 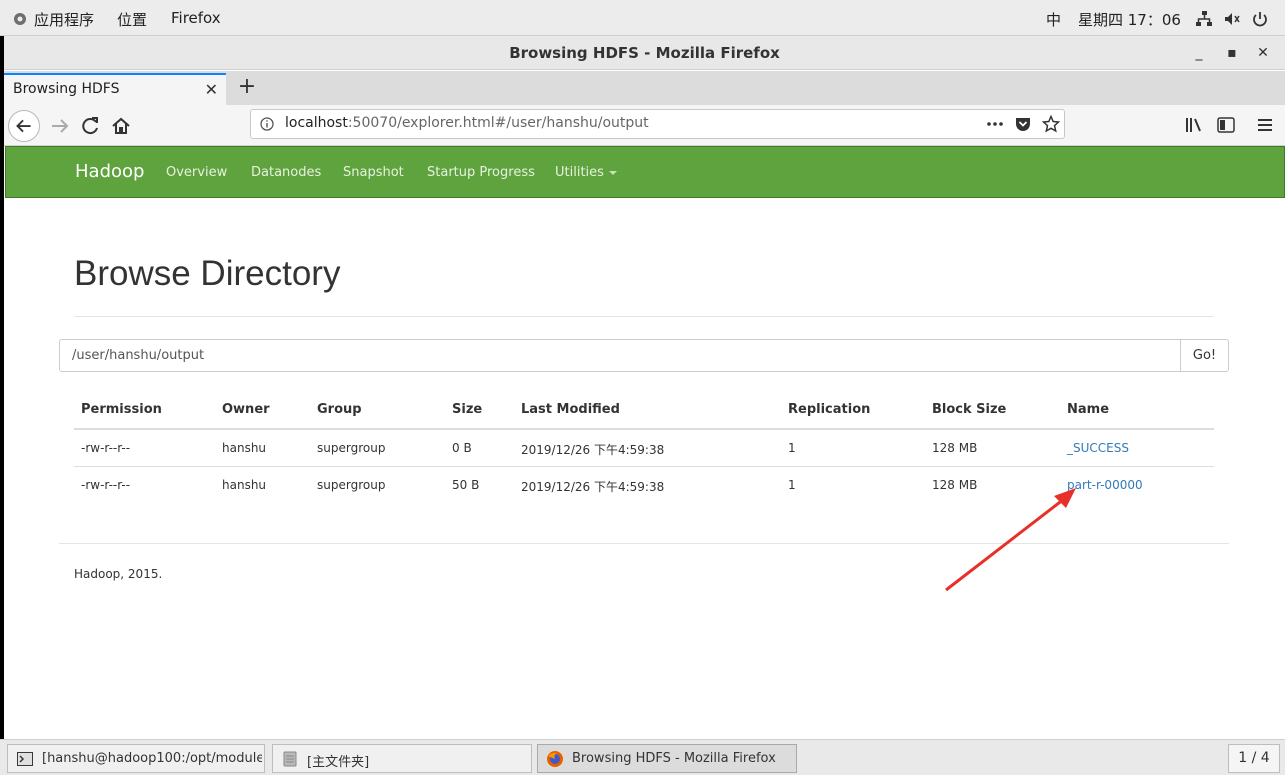 What do you see at coordinates (1204, 355) in the screenshot?
I see `go-button: Go!` at bounding box center [1204, 355].